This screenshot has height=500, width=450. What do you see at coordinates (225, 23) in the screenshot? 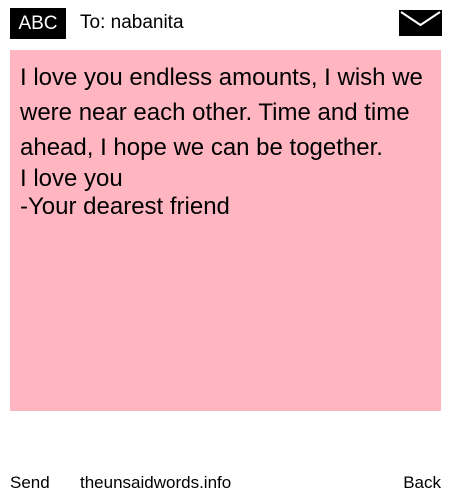
I see `message-header: ABC To: nabanita` at bounding box center [225, 23].